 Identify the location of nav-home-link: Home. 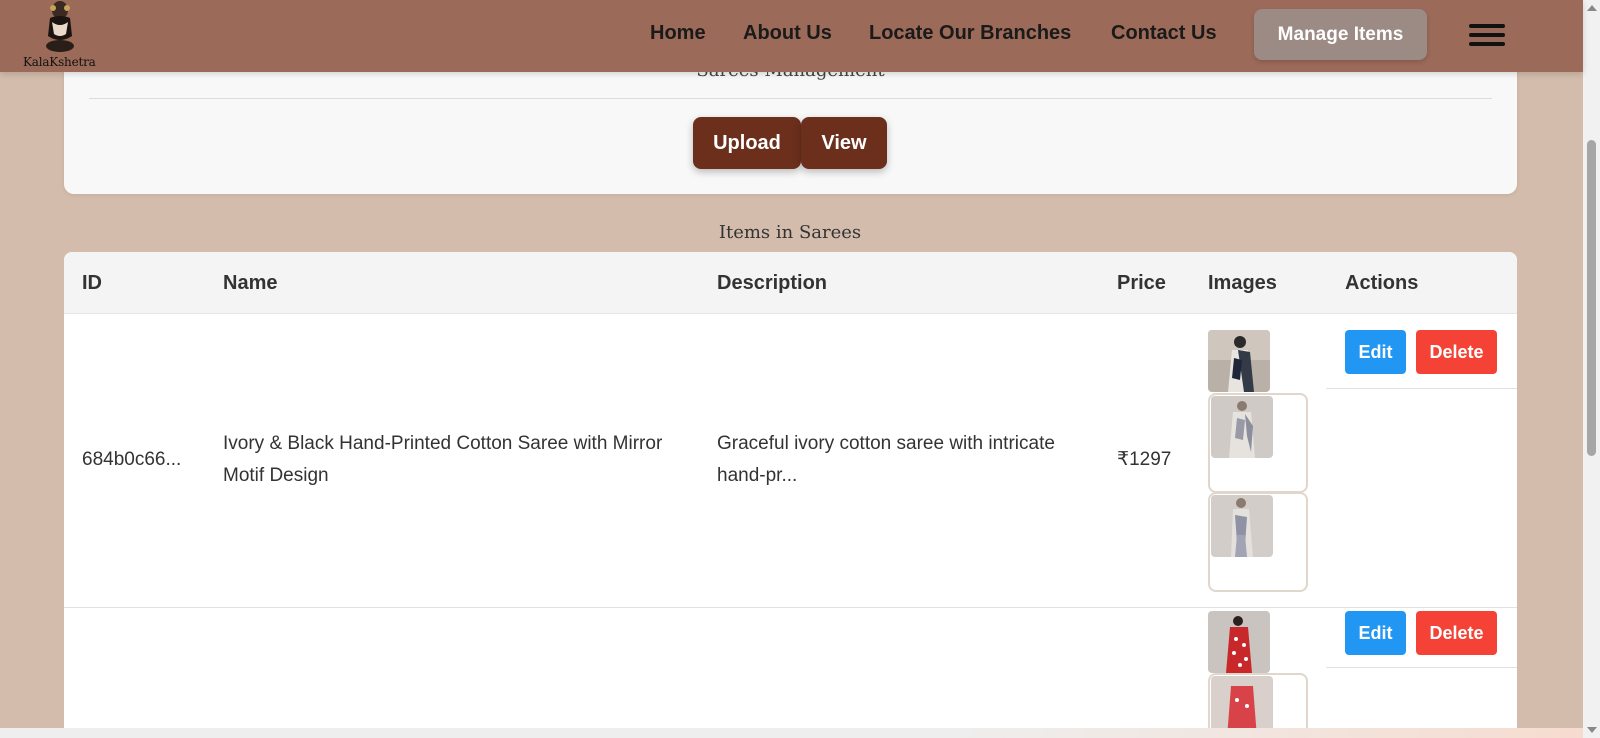
(678, 33).